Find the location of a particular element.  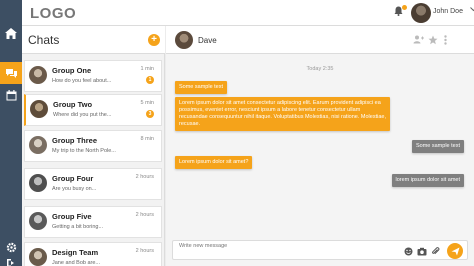

chats-header: Chats + is located at coordinates (93, 40).